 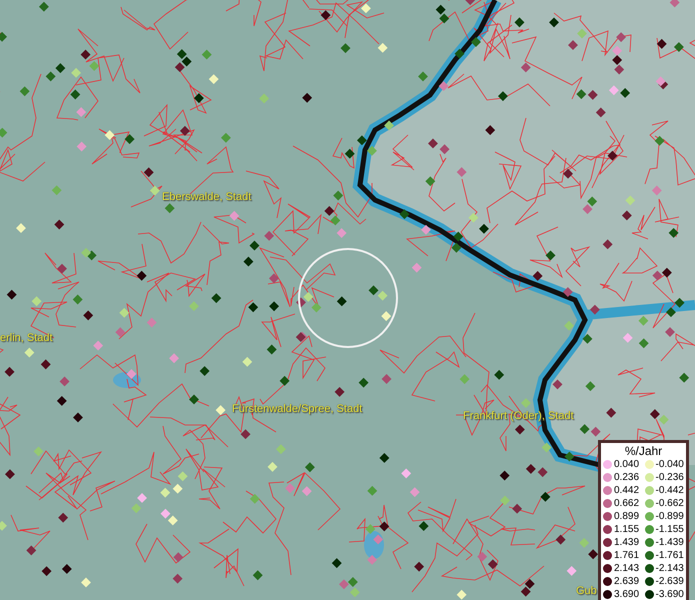 I want to click on legend-value: -0.662, so click(x=670, y=503).